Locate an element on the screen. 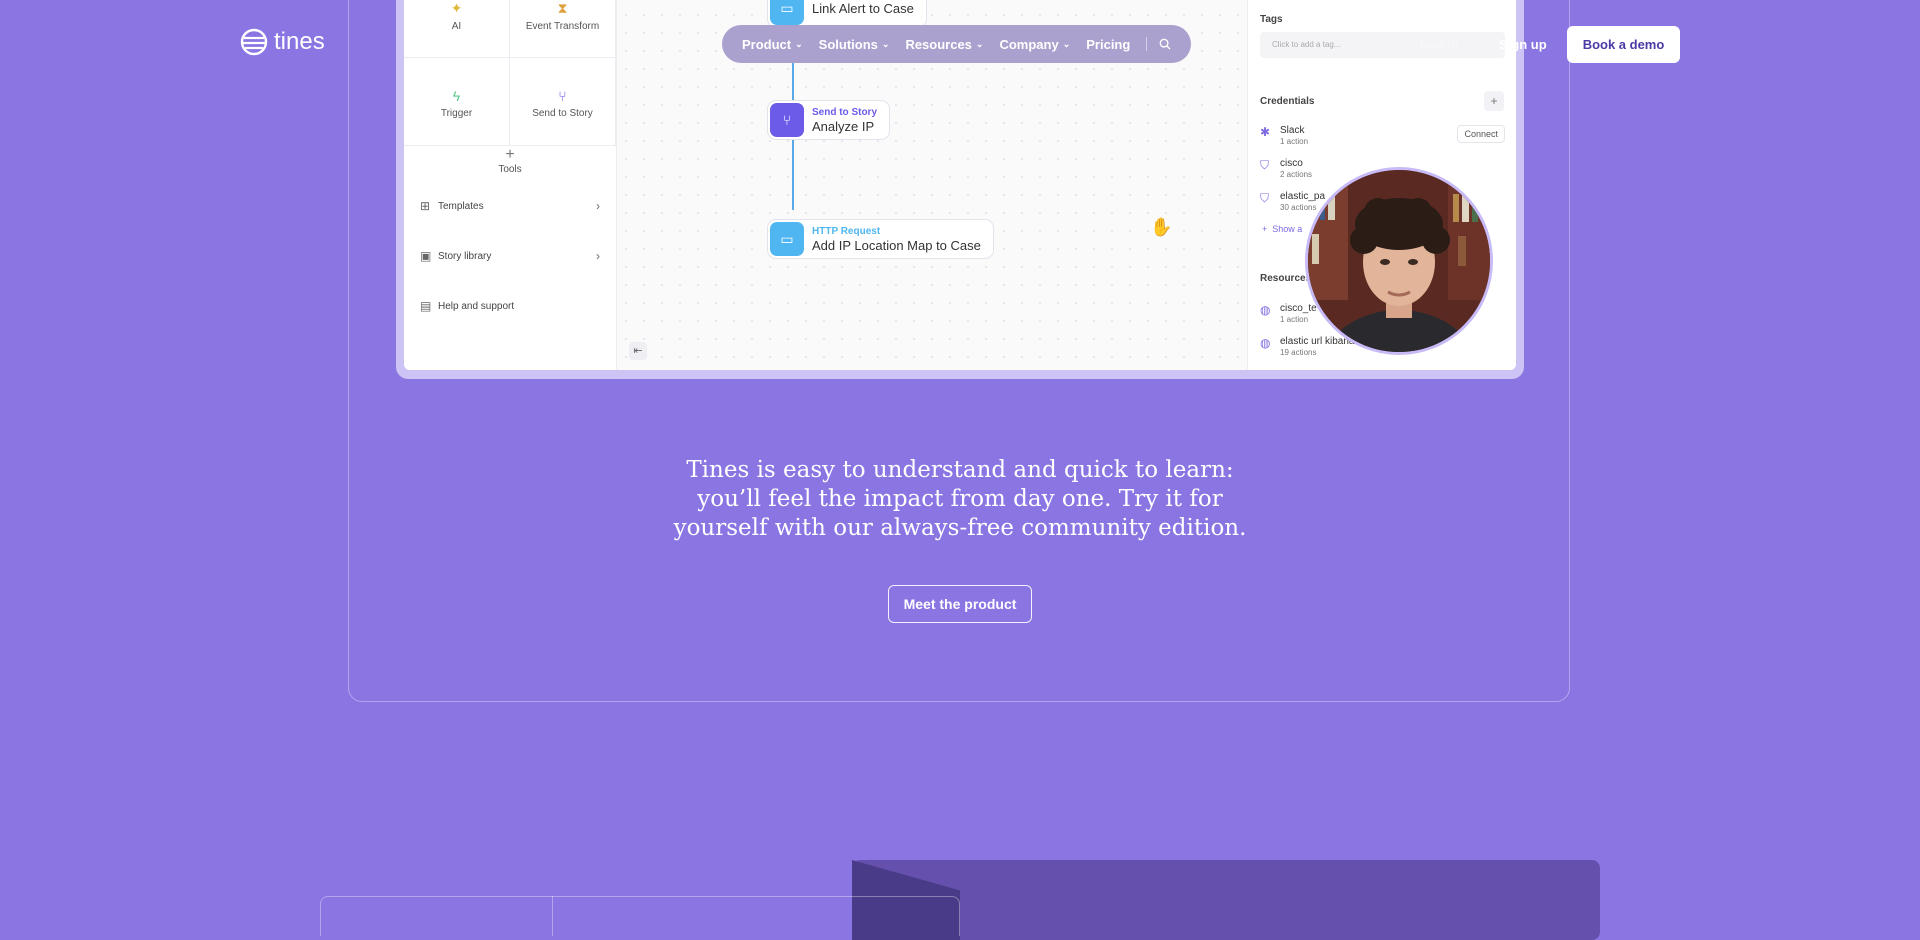 Image resolution: width=1920 pixels, height=940 pixels. tool-label: Send to Story is located at coordinates (562, 113).